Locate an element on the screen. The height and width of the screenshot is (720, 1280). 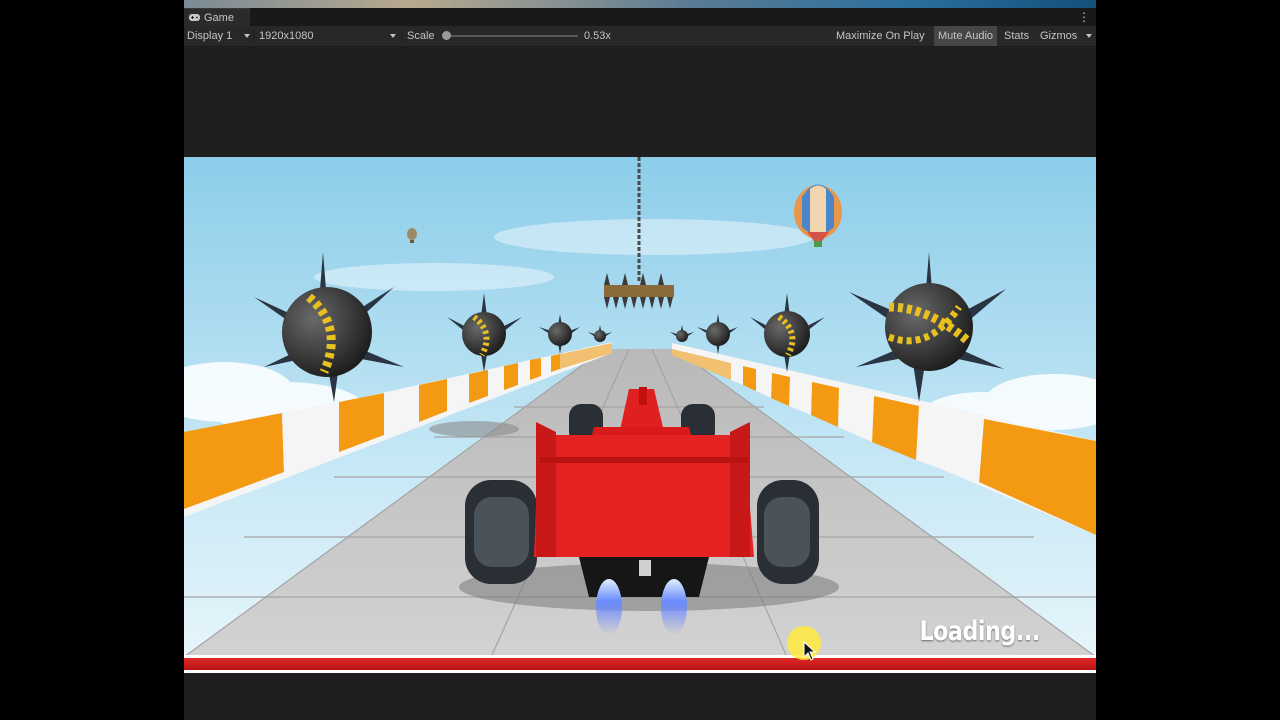
resolution-label: 1920x1080 is located at coordinates (286, 36).